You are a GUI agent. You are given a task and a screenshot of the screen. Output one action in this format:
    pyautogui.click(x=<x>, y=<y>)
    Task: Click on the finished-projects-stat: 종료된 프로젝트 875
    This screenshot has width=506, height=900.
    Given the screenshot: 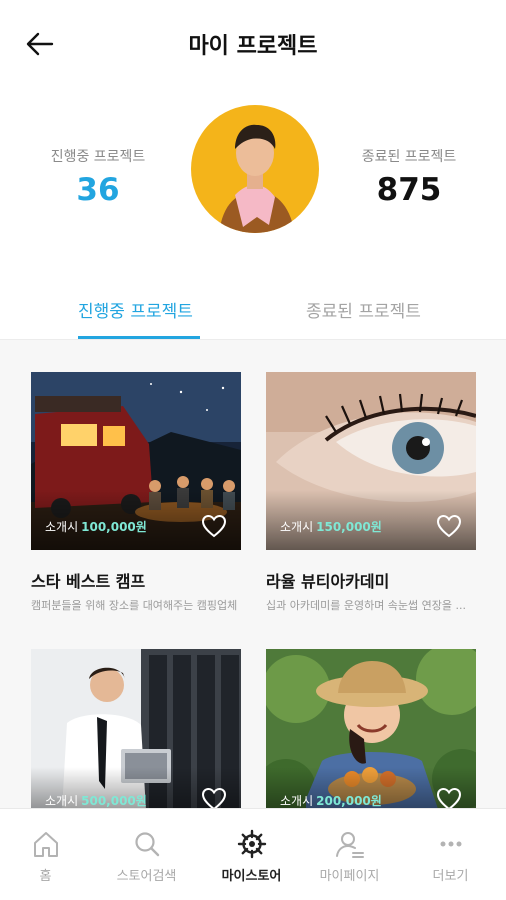 What is the action you would take?
    pyautogui.click(x=409, y=177)
    